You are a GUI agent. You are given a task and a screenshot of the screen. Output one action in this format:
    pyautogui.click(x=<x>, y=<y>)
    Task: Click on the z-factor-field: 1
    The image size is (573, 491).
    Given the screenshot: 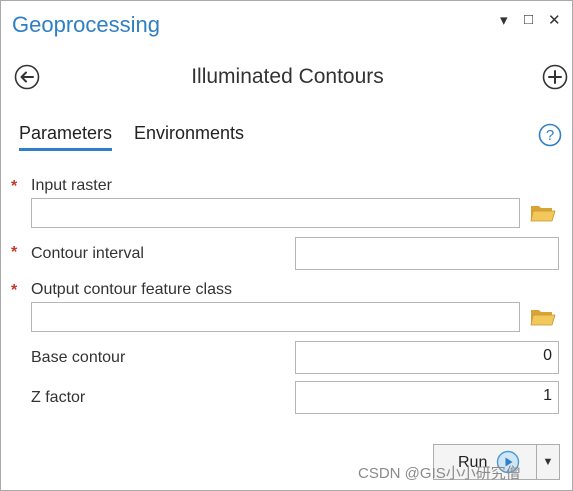 What is the action you would take?
    pyautogui.click(x=427, y=397)
    